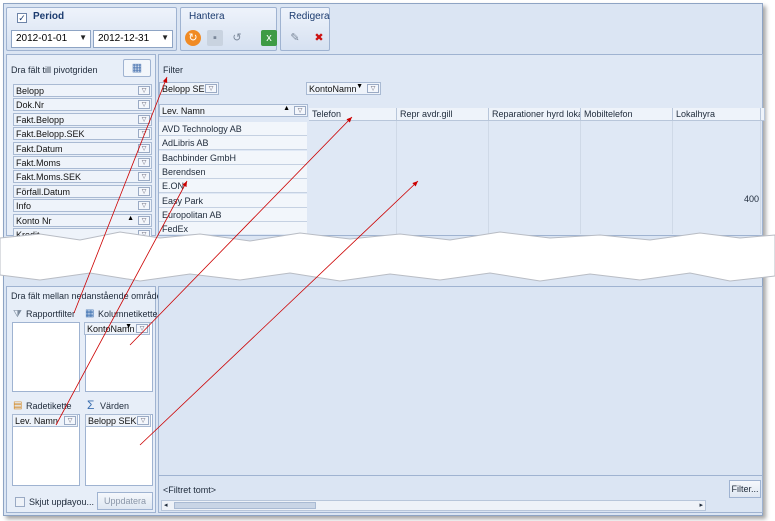  Describe the element at coordinates (183, 111) in the screenshot. I see `row-field-label: Lev. Namn` at that location.